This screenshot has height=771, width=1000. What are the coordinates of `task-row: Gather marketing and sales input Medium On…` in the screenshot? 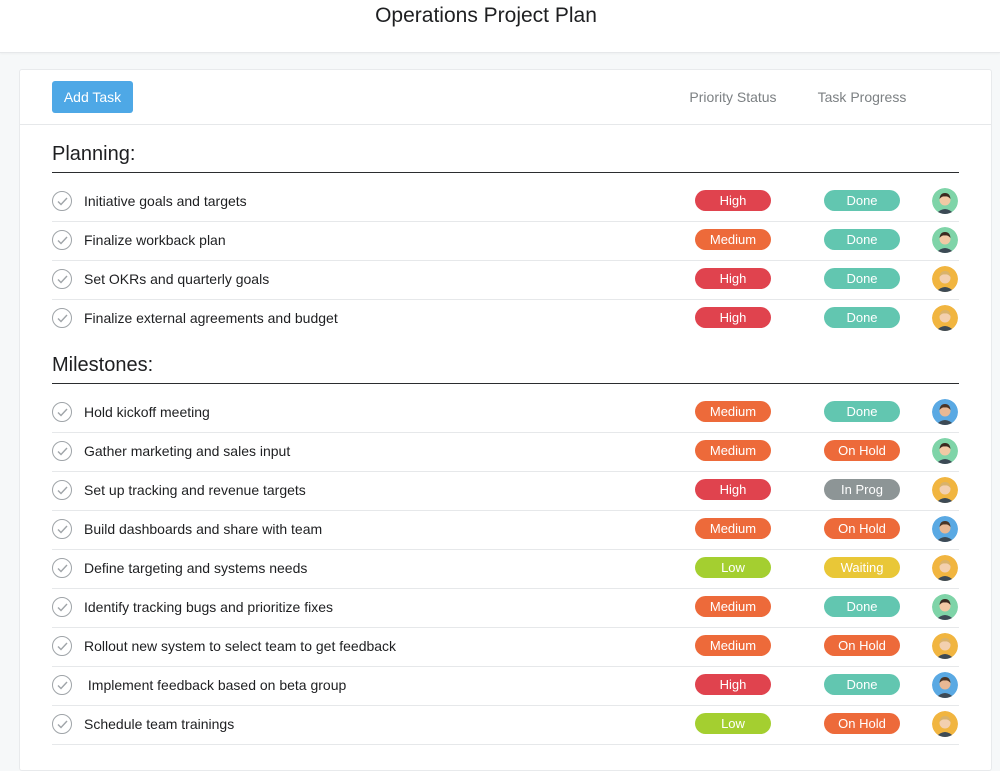 It's located at (505, 452).